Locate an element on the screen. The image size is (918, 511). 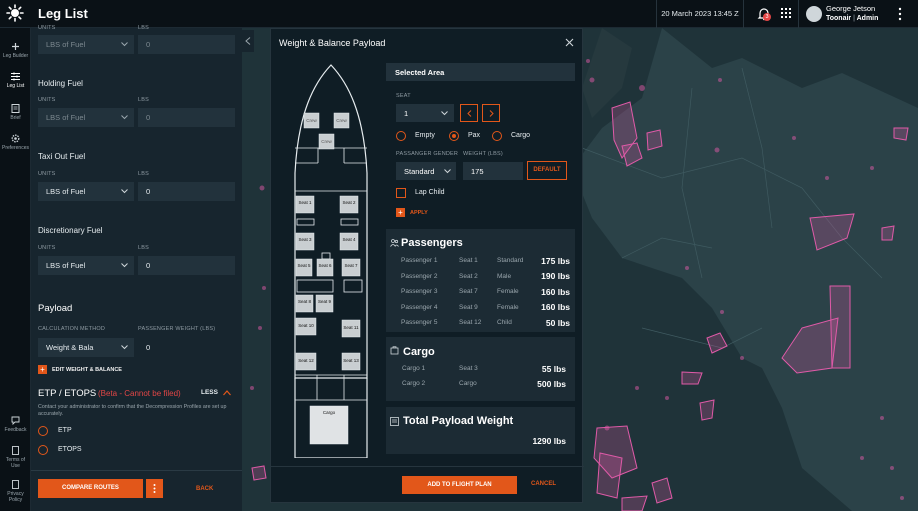
cargo-icon is located at coordinates (394, 350).